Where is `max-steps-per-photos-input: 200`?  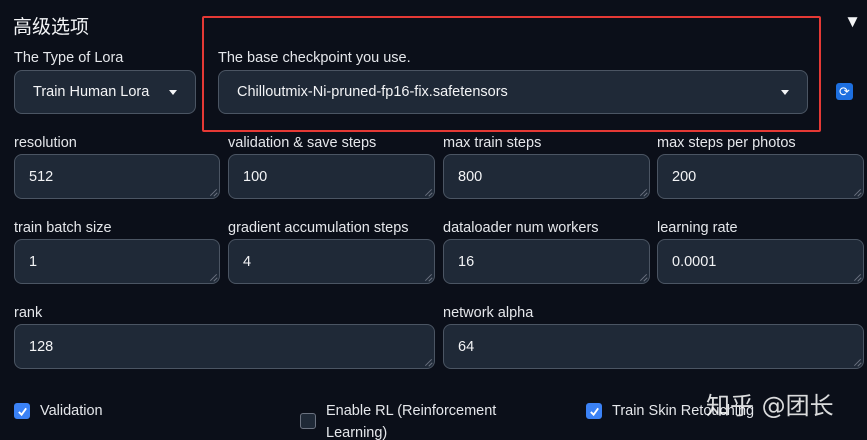
max-steps-per-photos-input: 200 is located at coordinates (760, 176).